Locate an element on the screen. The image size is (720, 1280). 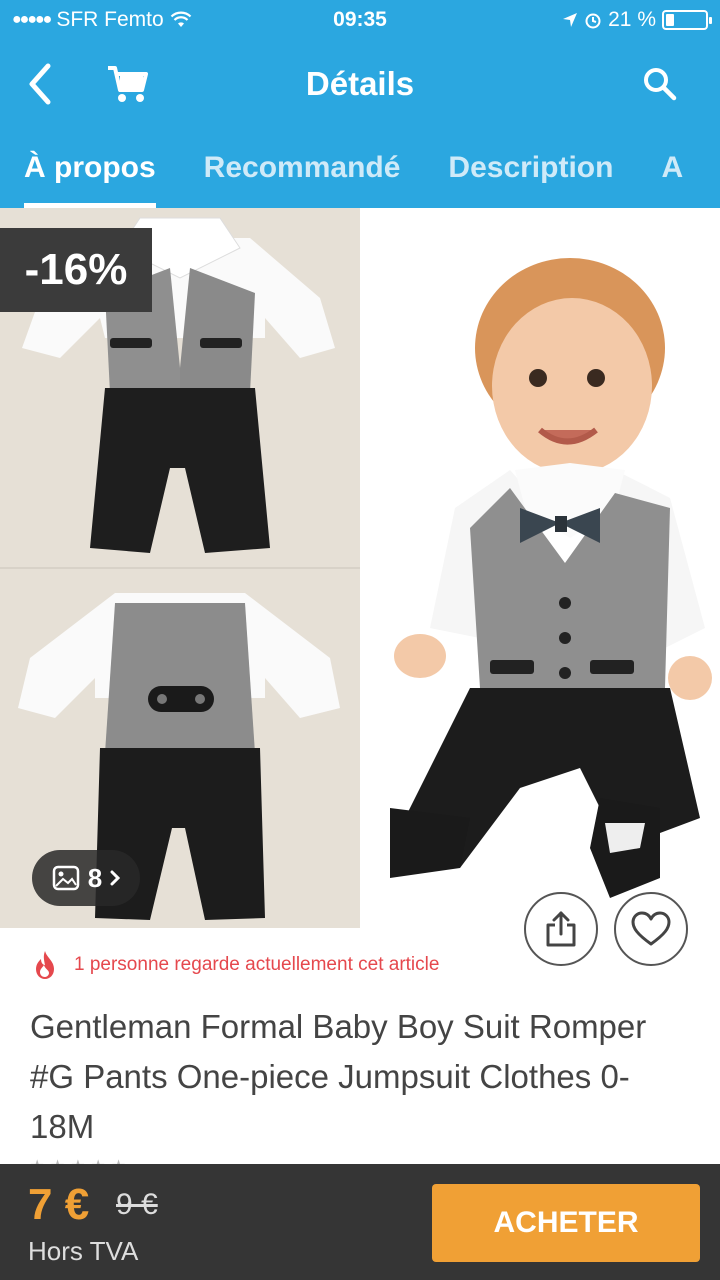
battery-level is located at coordinates (670, 20).